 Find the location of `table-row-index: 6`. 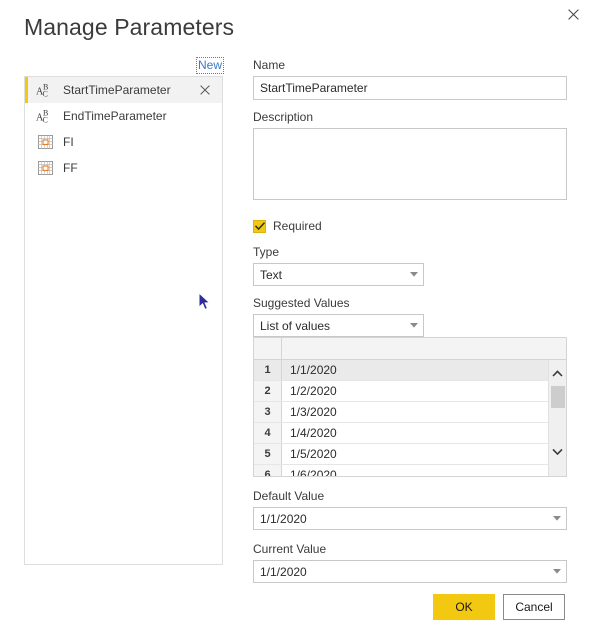

table-row-index: 6 is located at coordinates (268, 470).